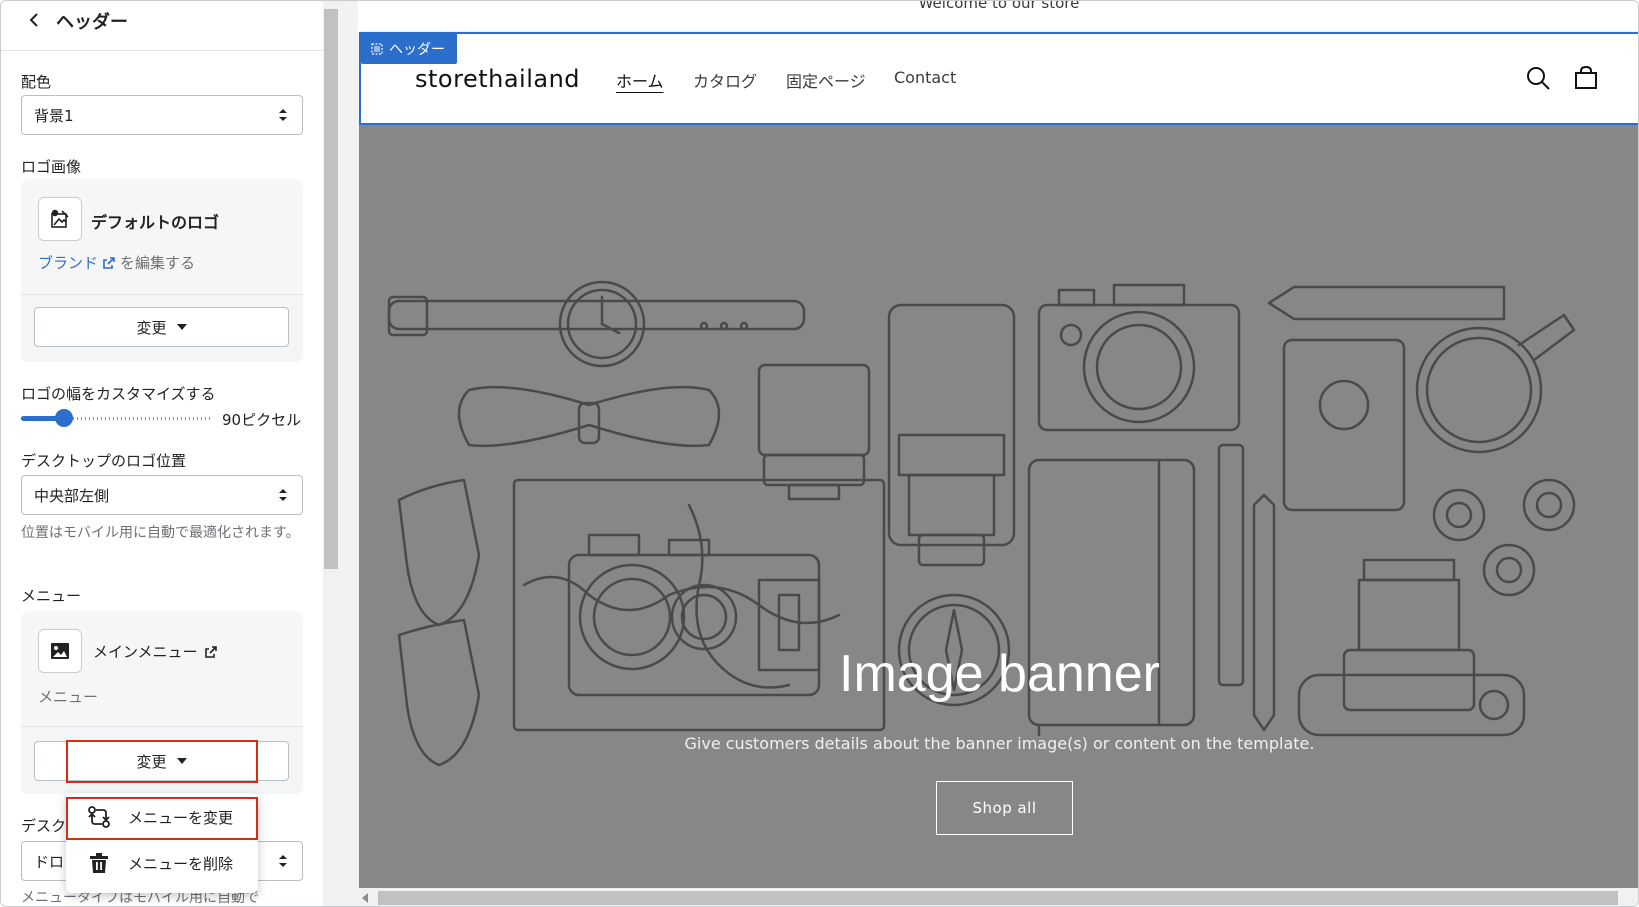 The image size is (1639, 907). I want to click on header-section-tag: ヘッダー, so click(409, 48).